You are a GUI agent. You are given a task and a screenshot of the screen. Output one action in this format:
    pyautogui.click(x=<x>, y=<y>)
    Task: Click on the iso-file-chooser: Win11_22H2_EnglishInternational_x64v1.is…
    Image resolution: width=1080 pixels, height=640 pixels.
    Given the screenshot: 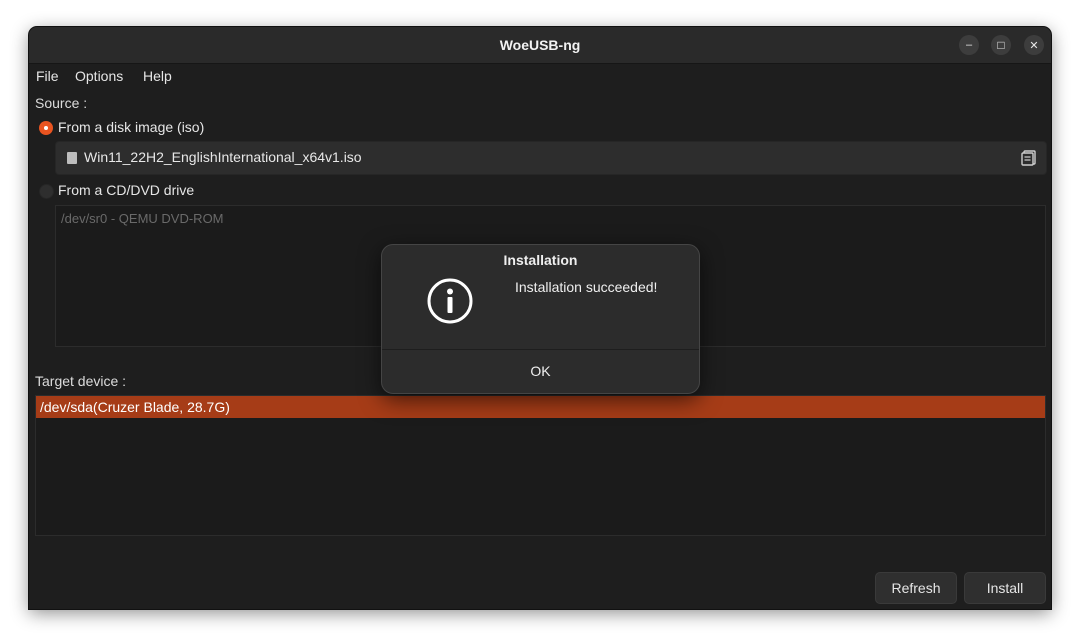 What is the action you would take?
    pyautogui.click(x=551, y=158)
    